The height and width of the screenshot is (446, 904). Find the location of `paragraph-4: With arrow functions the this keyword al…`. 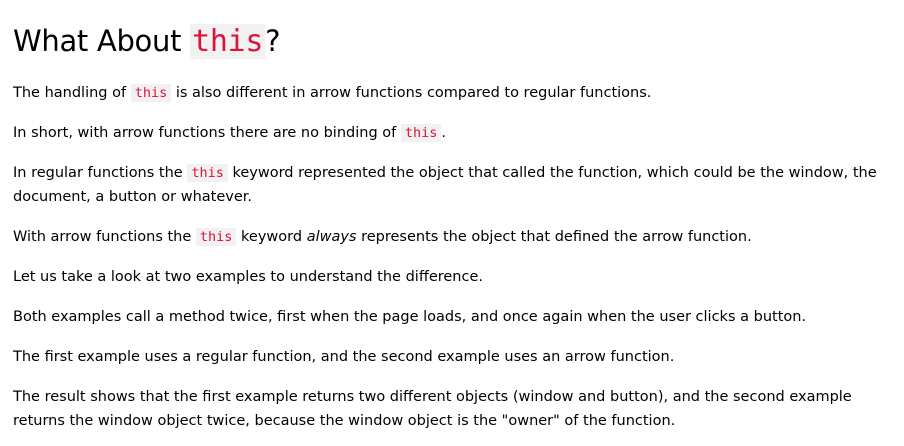

paragraph-4: With arrow functions the this keyword al… is located at coordinates (451, 237).